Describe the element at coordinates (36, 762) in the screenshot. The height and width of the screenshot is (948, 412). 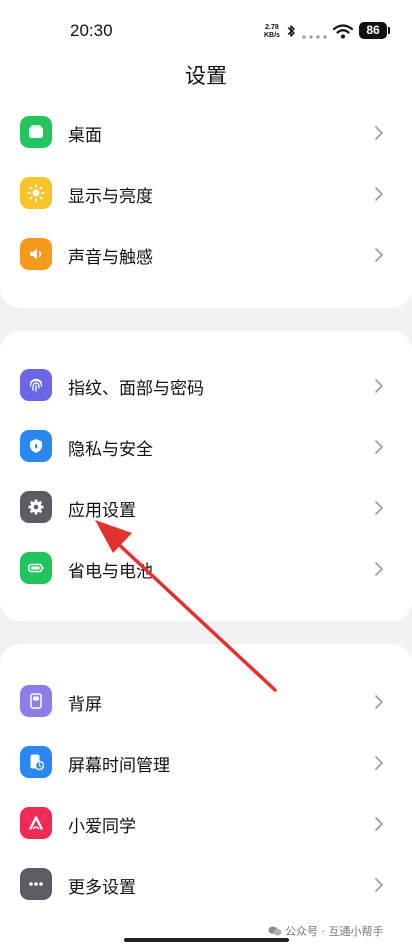
I see `screen-time-icon` at that location.